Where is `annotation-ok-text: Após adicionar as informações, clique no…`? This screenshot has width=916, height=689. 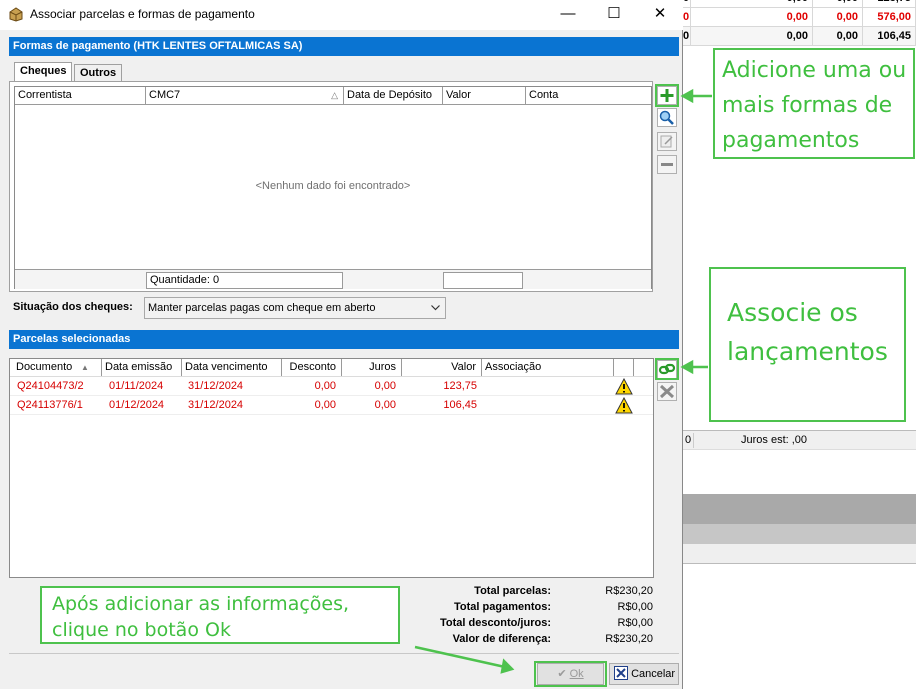
annotation-ok-text: Após adicionar as informações, clique no… is located at coordinates (201, 617).